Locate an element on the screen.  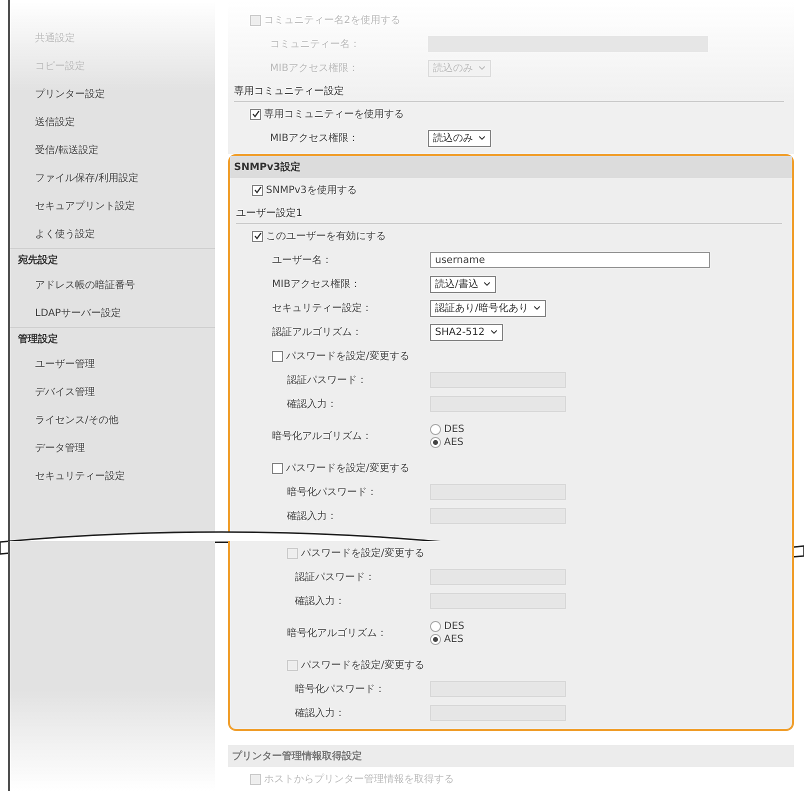
sidebar-item: 送信設定 is located at coordinates (112, 122).